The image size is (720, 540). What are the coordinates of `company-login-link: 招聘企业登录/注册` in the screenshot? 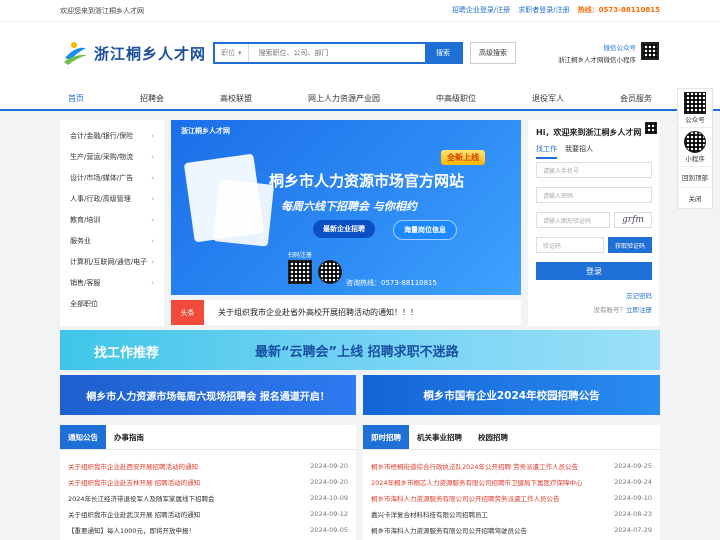 It's located at (481, 10).